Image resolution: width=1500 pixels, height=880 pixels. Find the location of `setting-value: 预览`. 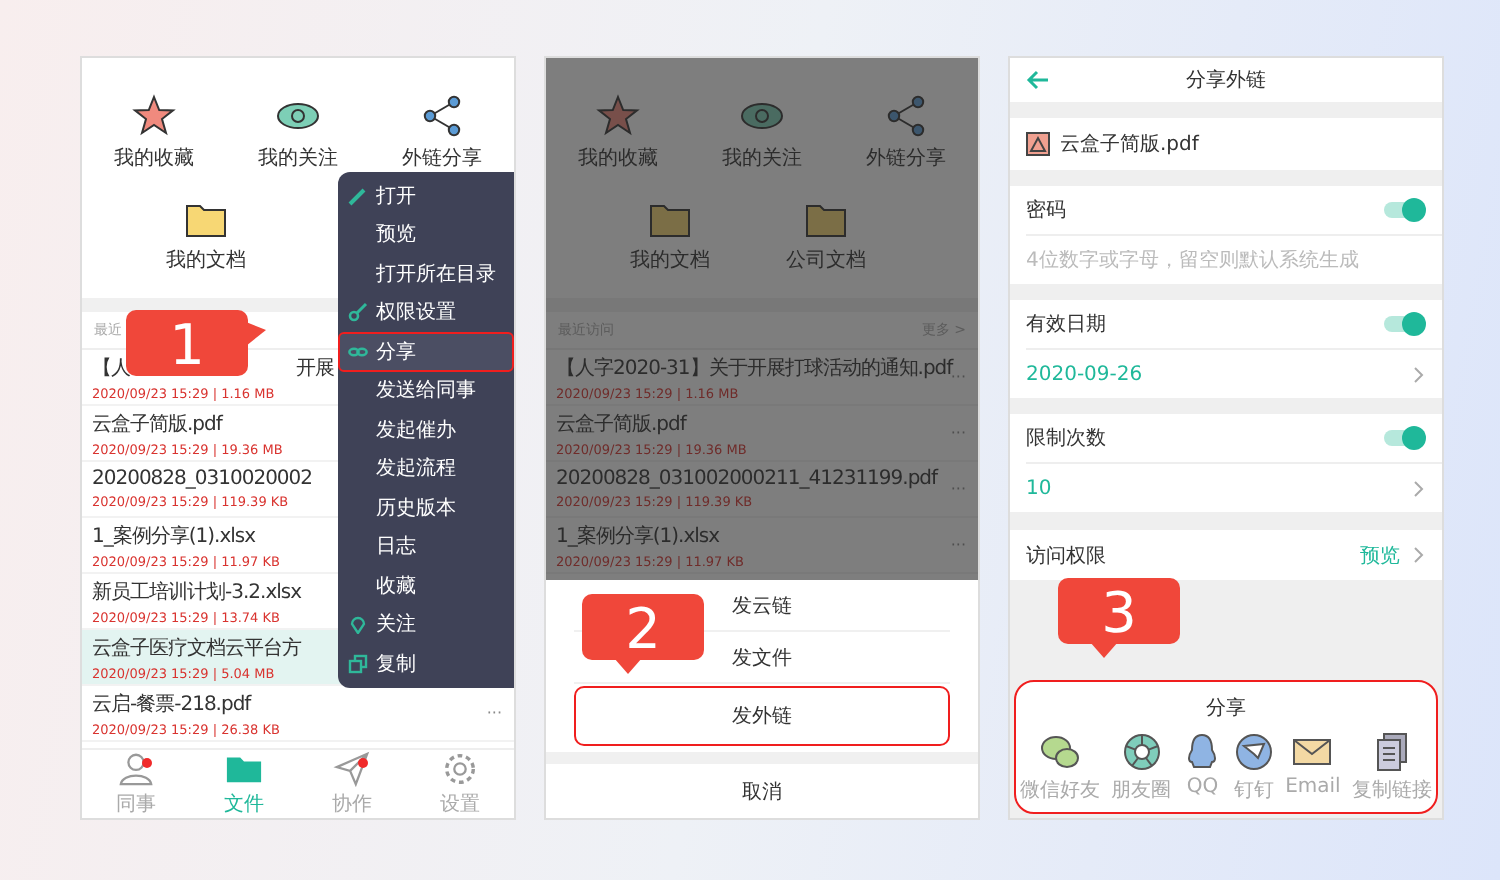

setting-value: 预览 is located at coordinates (1380, 556).